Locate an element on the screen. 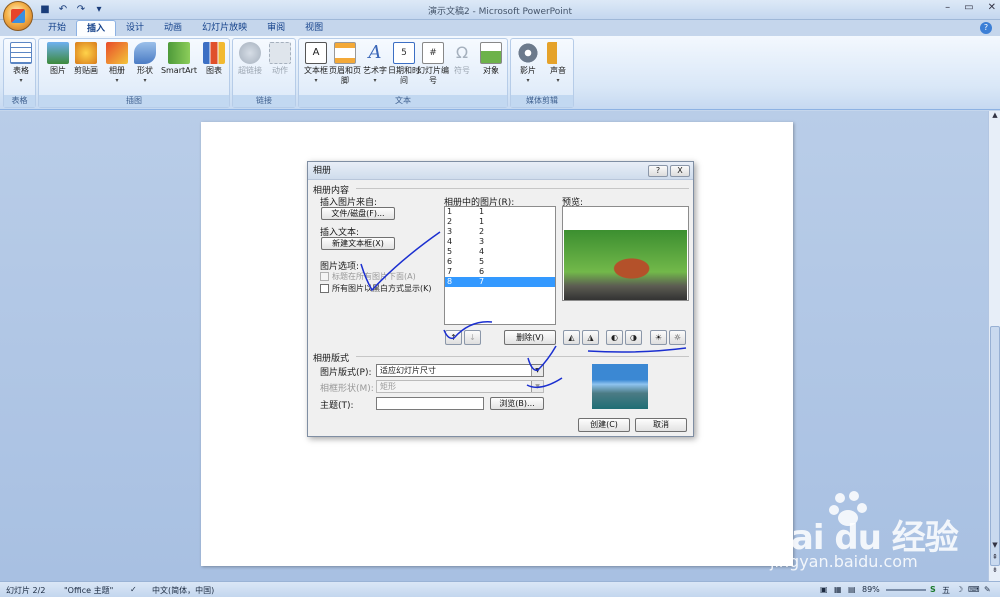 This screenshot has width=1000, height=597. action-button: 动作 is located at coordinates (280, 59).